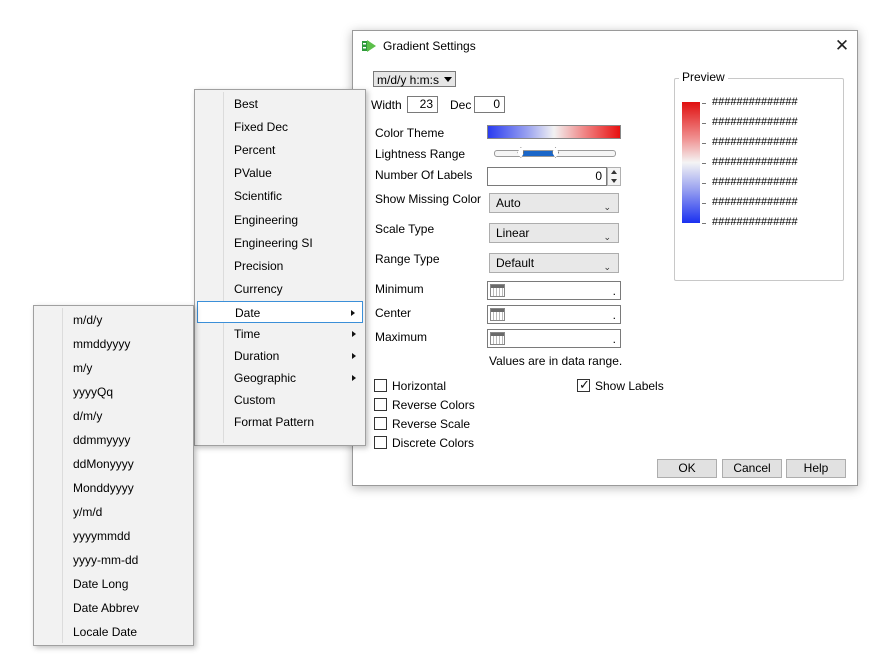 Image resolution: width=869 pixels, height=654 pixels. I want to click on show-missing-color-select: Auto ⌄, so click(554, 203).